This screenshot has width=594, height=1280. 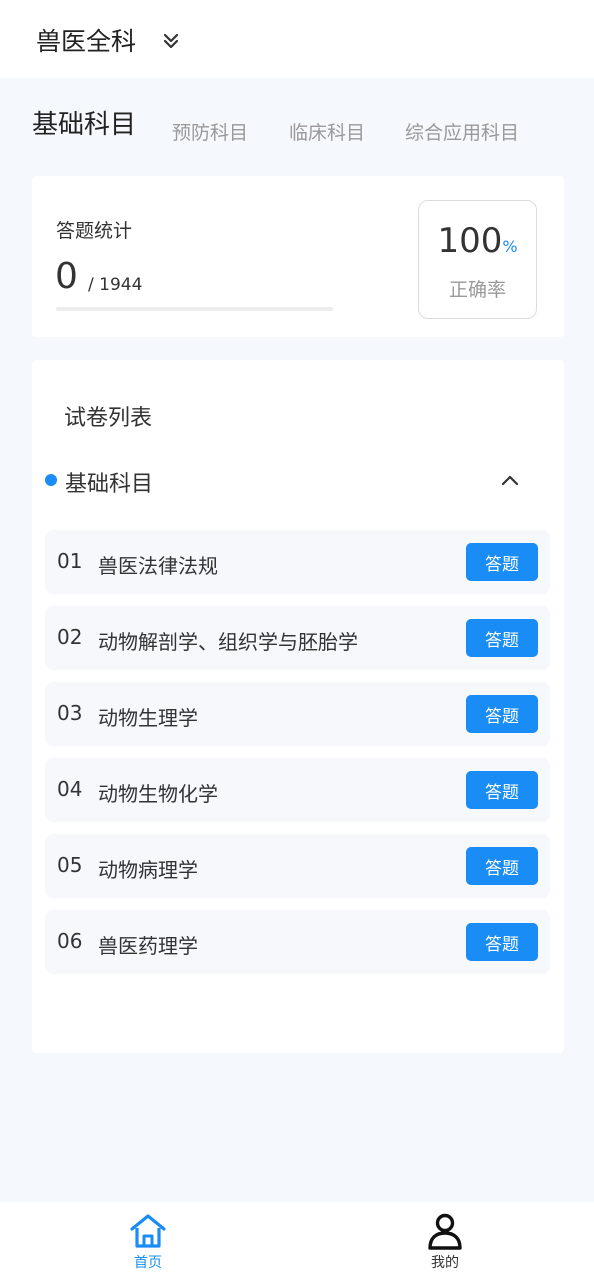 I want to click on paper-number: 02, so click(x=70, y=637).